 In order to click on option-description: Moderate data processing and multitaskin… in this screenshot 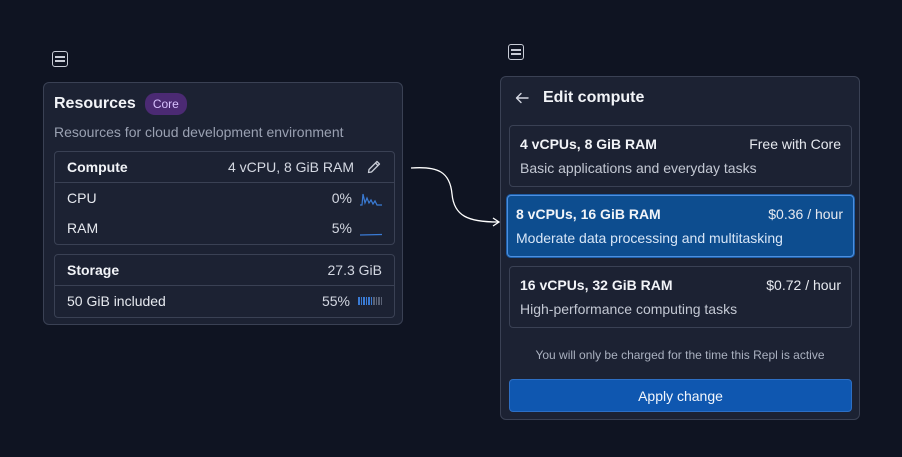, I will do `click(649, 238)`.